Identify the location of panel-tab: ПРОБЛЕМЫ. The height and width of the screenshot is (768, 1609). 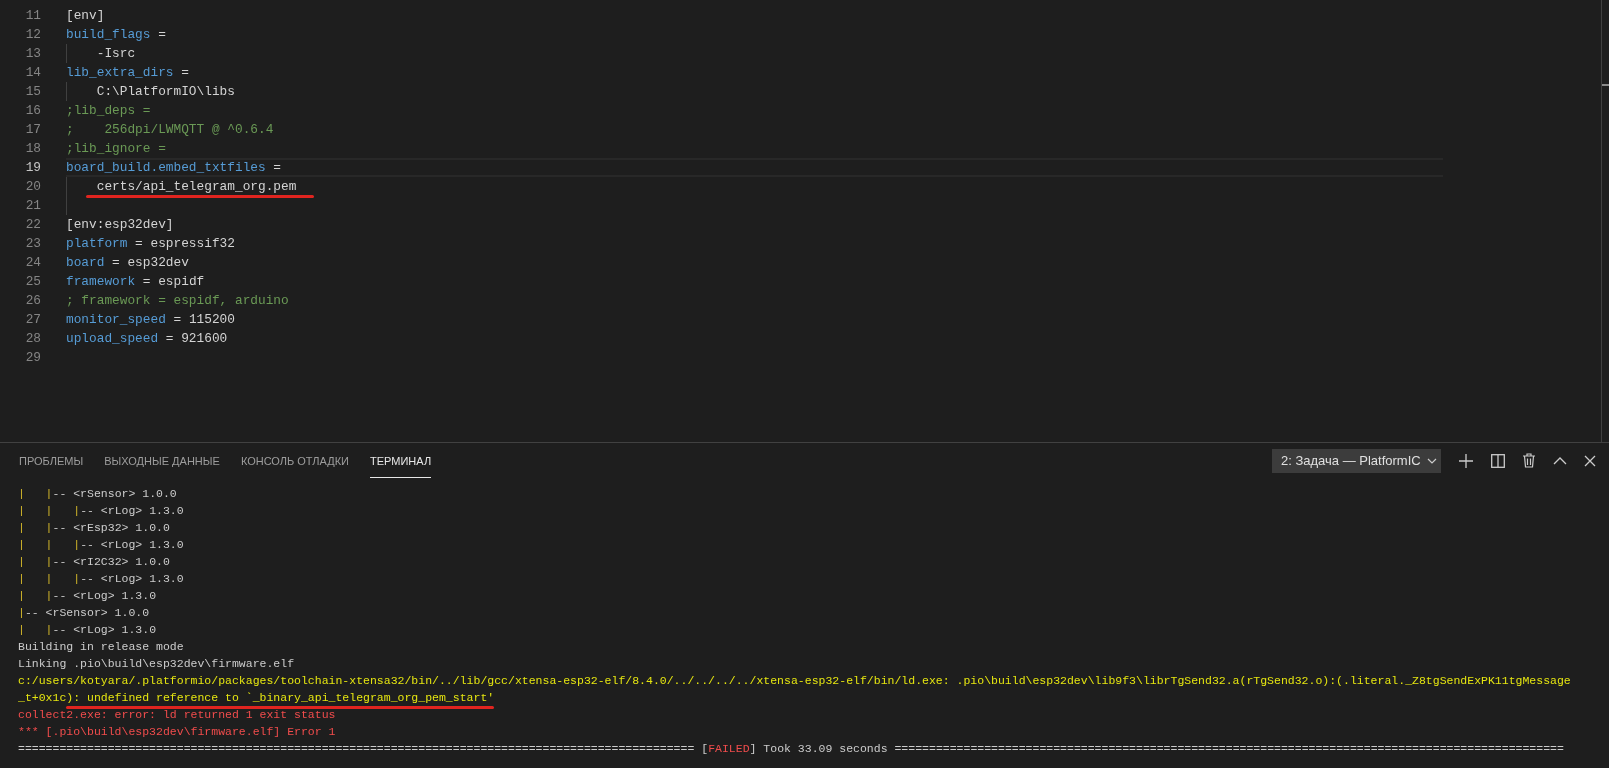
(51, 460).